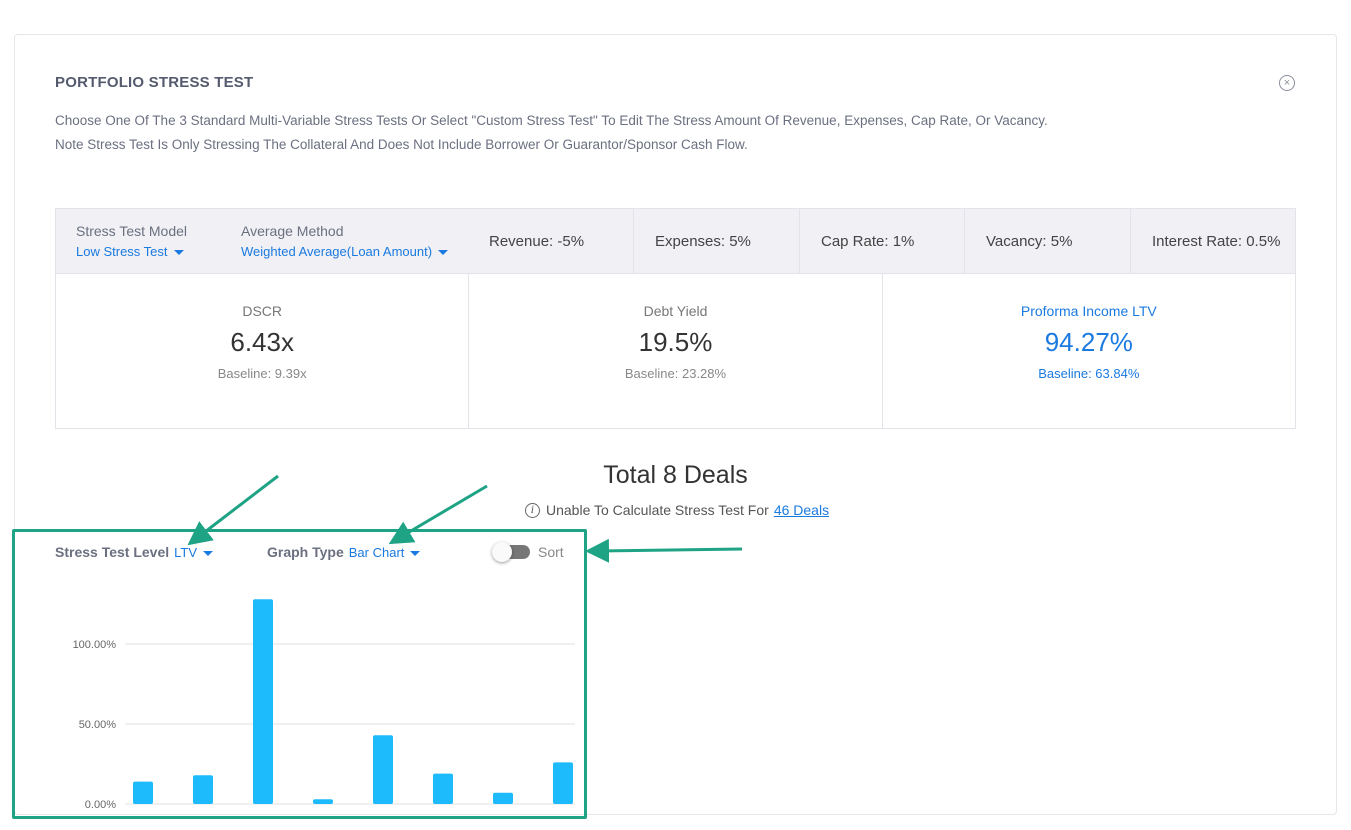 The image size is (1351, 830). I want to click on metric-dscr: DSCR 6.43x Baseline: 9.39x, so click(263, 351).